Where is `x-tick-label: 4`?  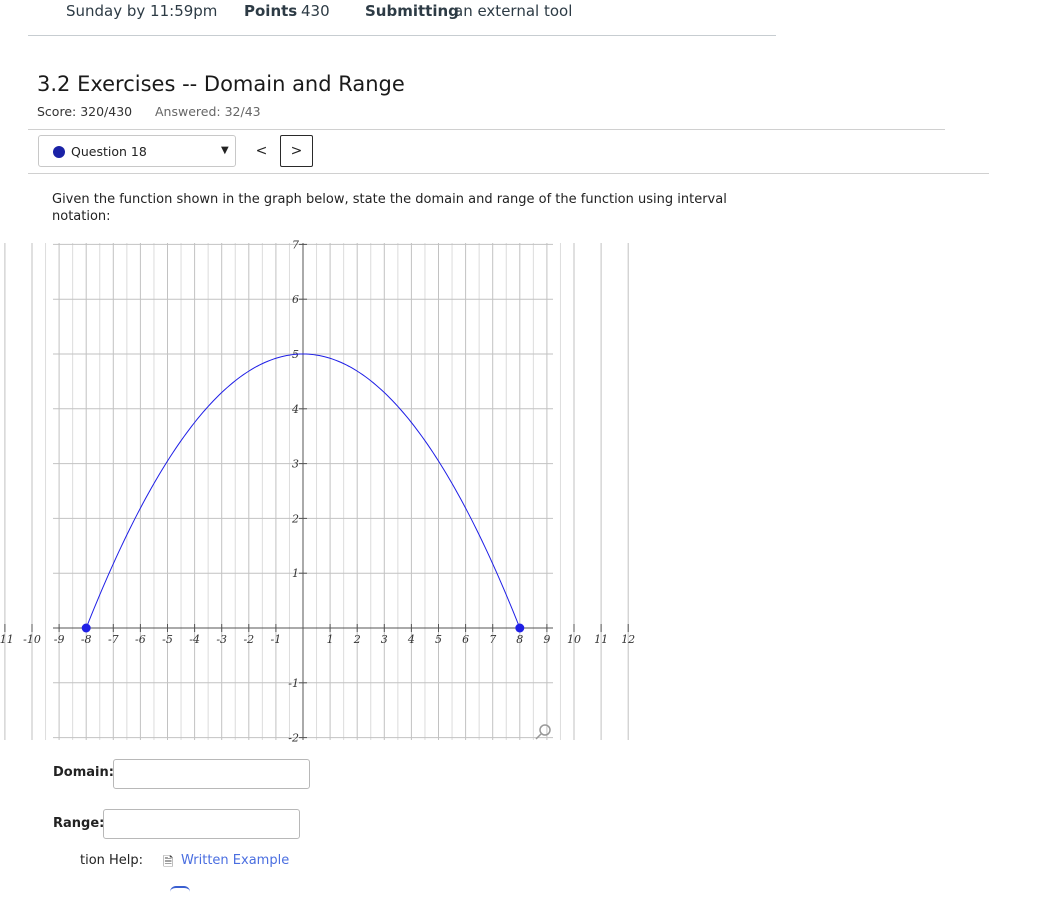 x-tick-label: 4 is located at coordinates (411, 639).